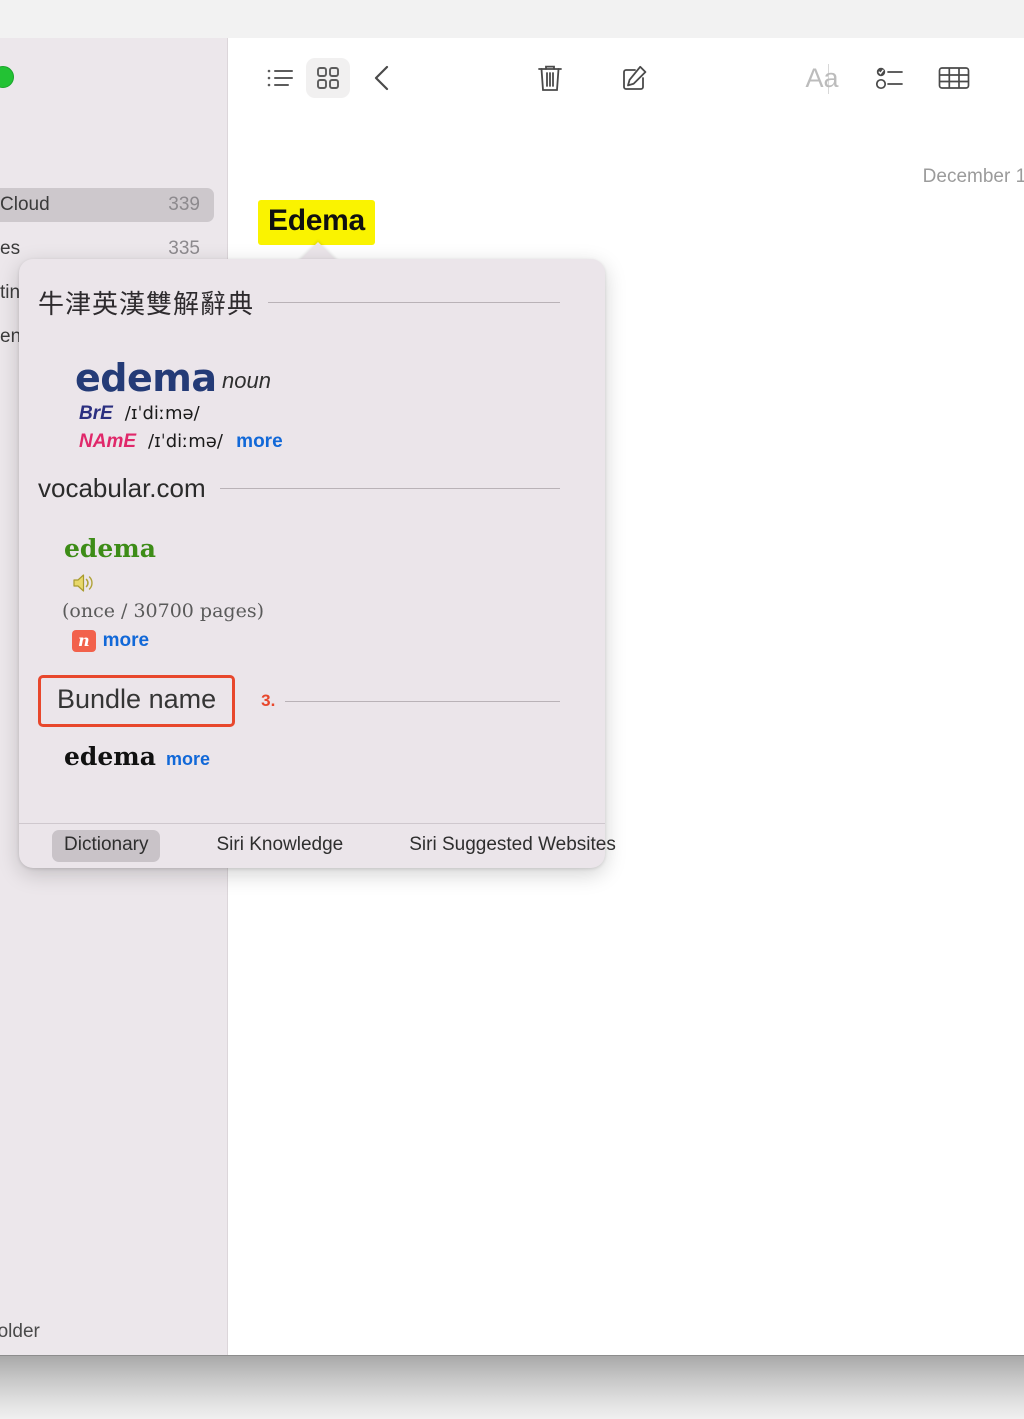 Image resolution: width=1024 pixels, height=1419 pixels. I want to click on vocabulary-more-row: n more, so click(110, 641).